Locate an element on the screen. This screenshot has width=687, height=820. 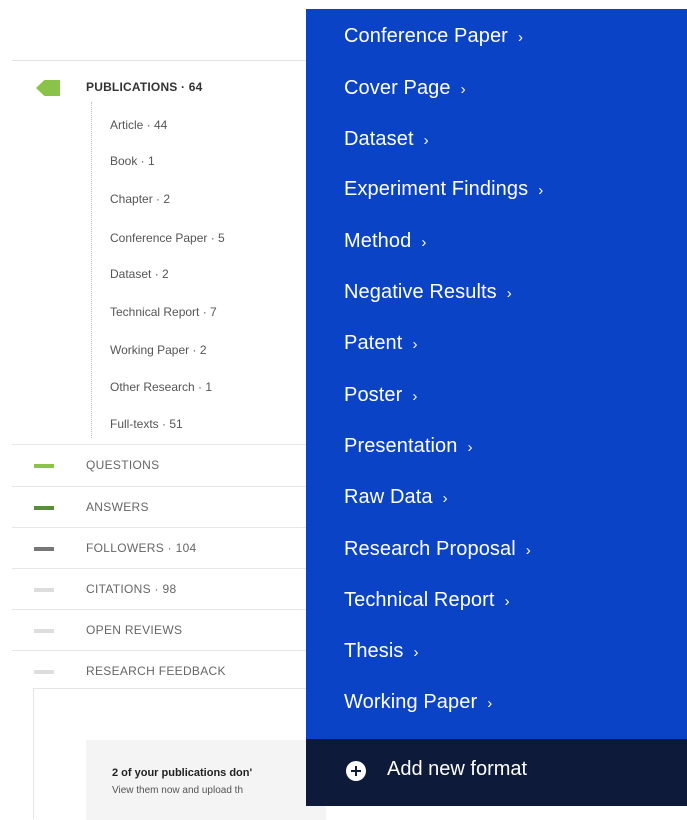
sidebar-item-followers: FOLLOWERS · 104 is located at coordinates (159, 547).